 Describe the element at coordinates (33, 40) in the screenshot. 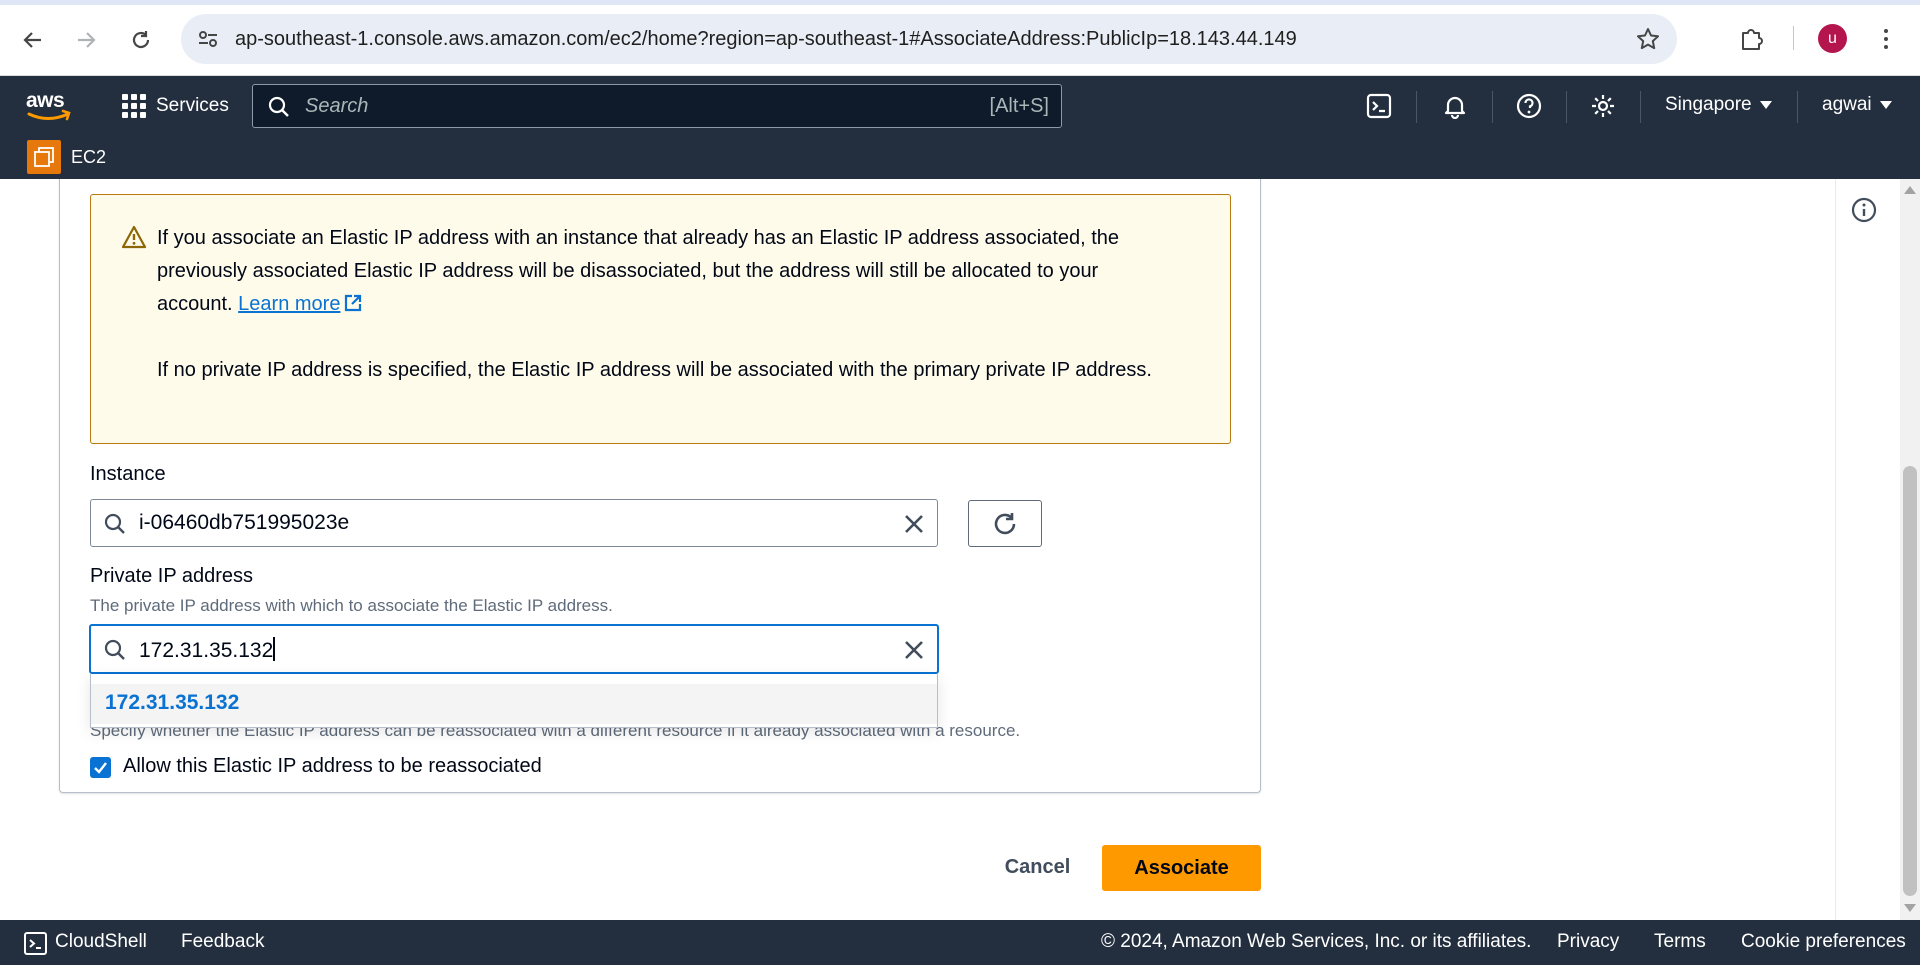

I see `back-icon` at that location.